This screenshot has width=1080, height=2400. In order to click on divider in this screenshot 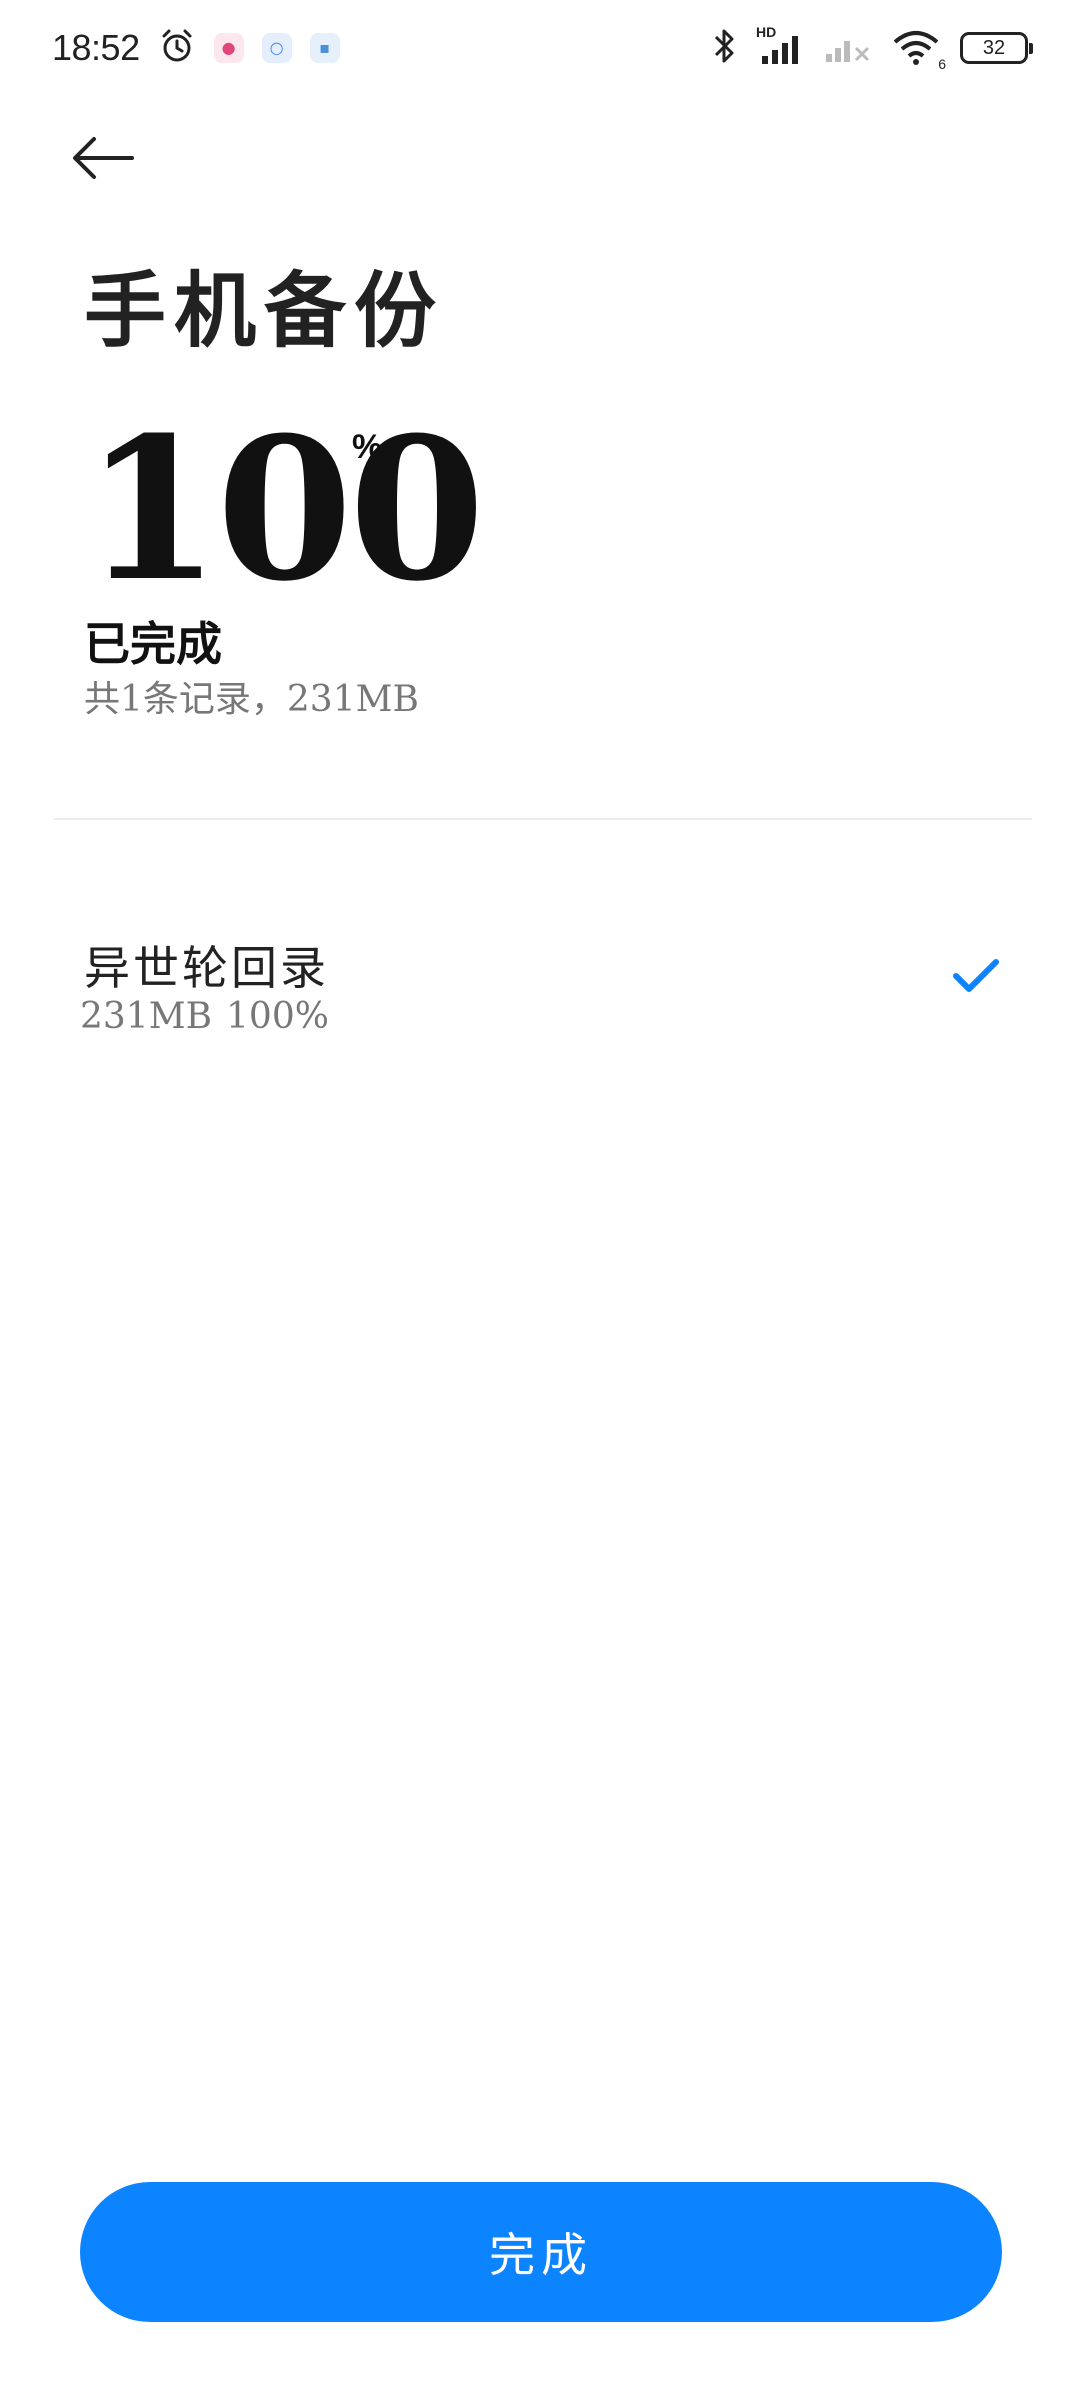, I will do `click(543, 819)`.